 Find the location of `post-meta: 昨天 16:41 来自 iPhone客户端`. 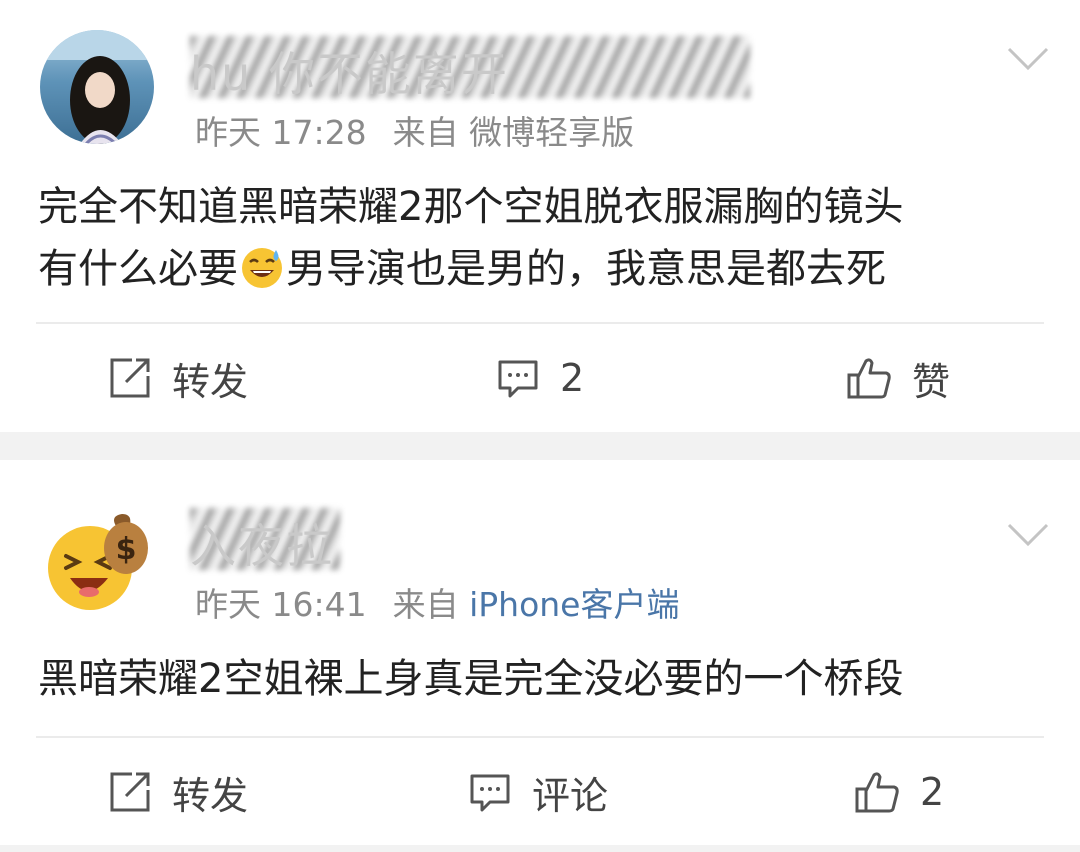

post-meta: 昨天 16:41 来自 iPhone客户端 is located at coordinates (437, 602).